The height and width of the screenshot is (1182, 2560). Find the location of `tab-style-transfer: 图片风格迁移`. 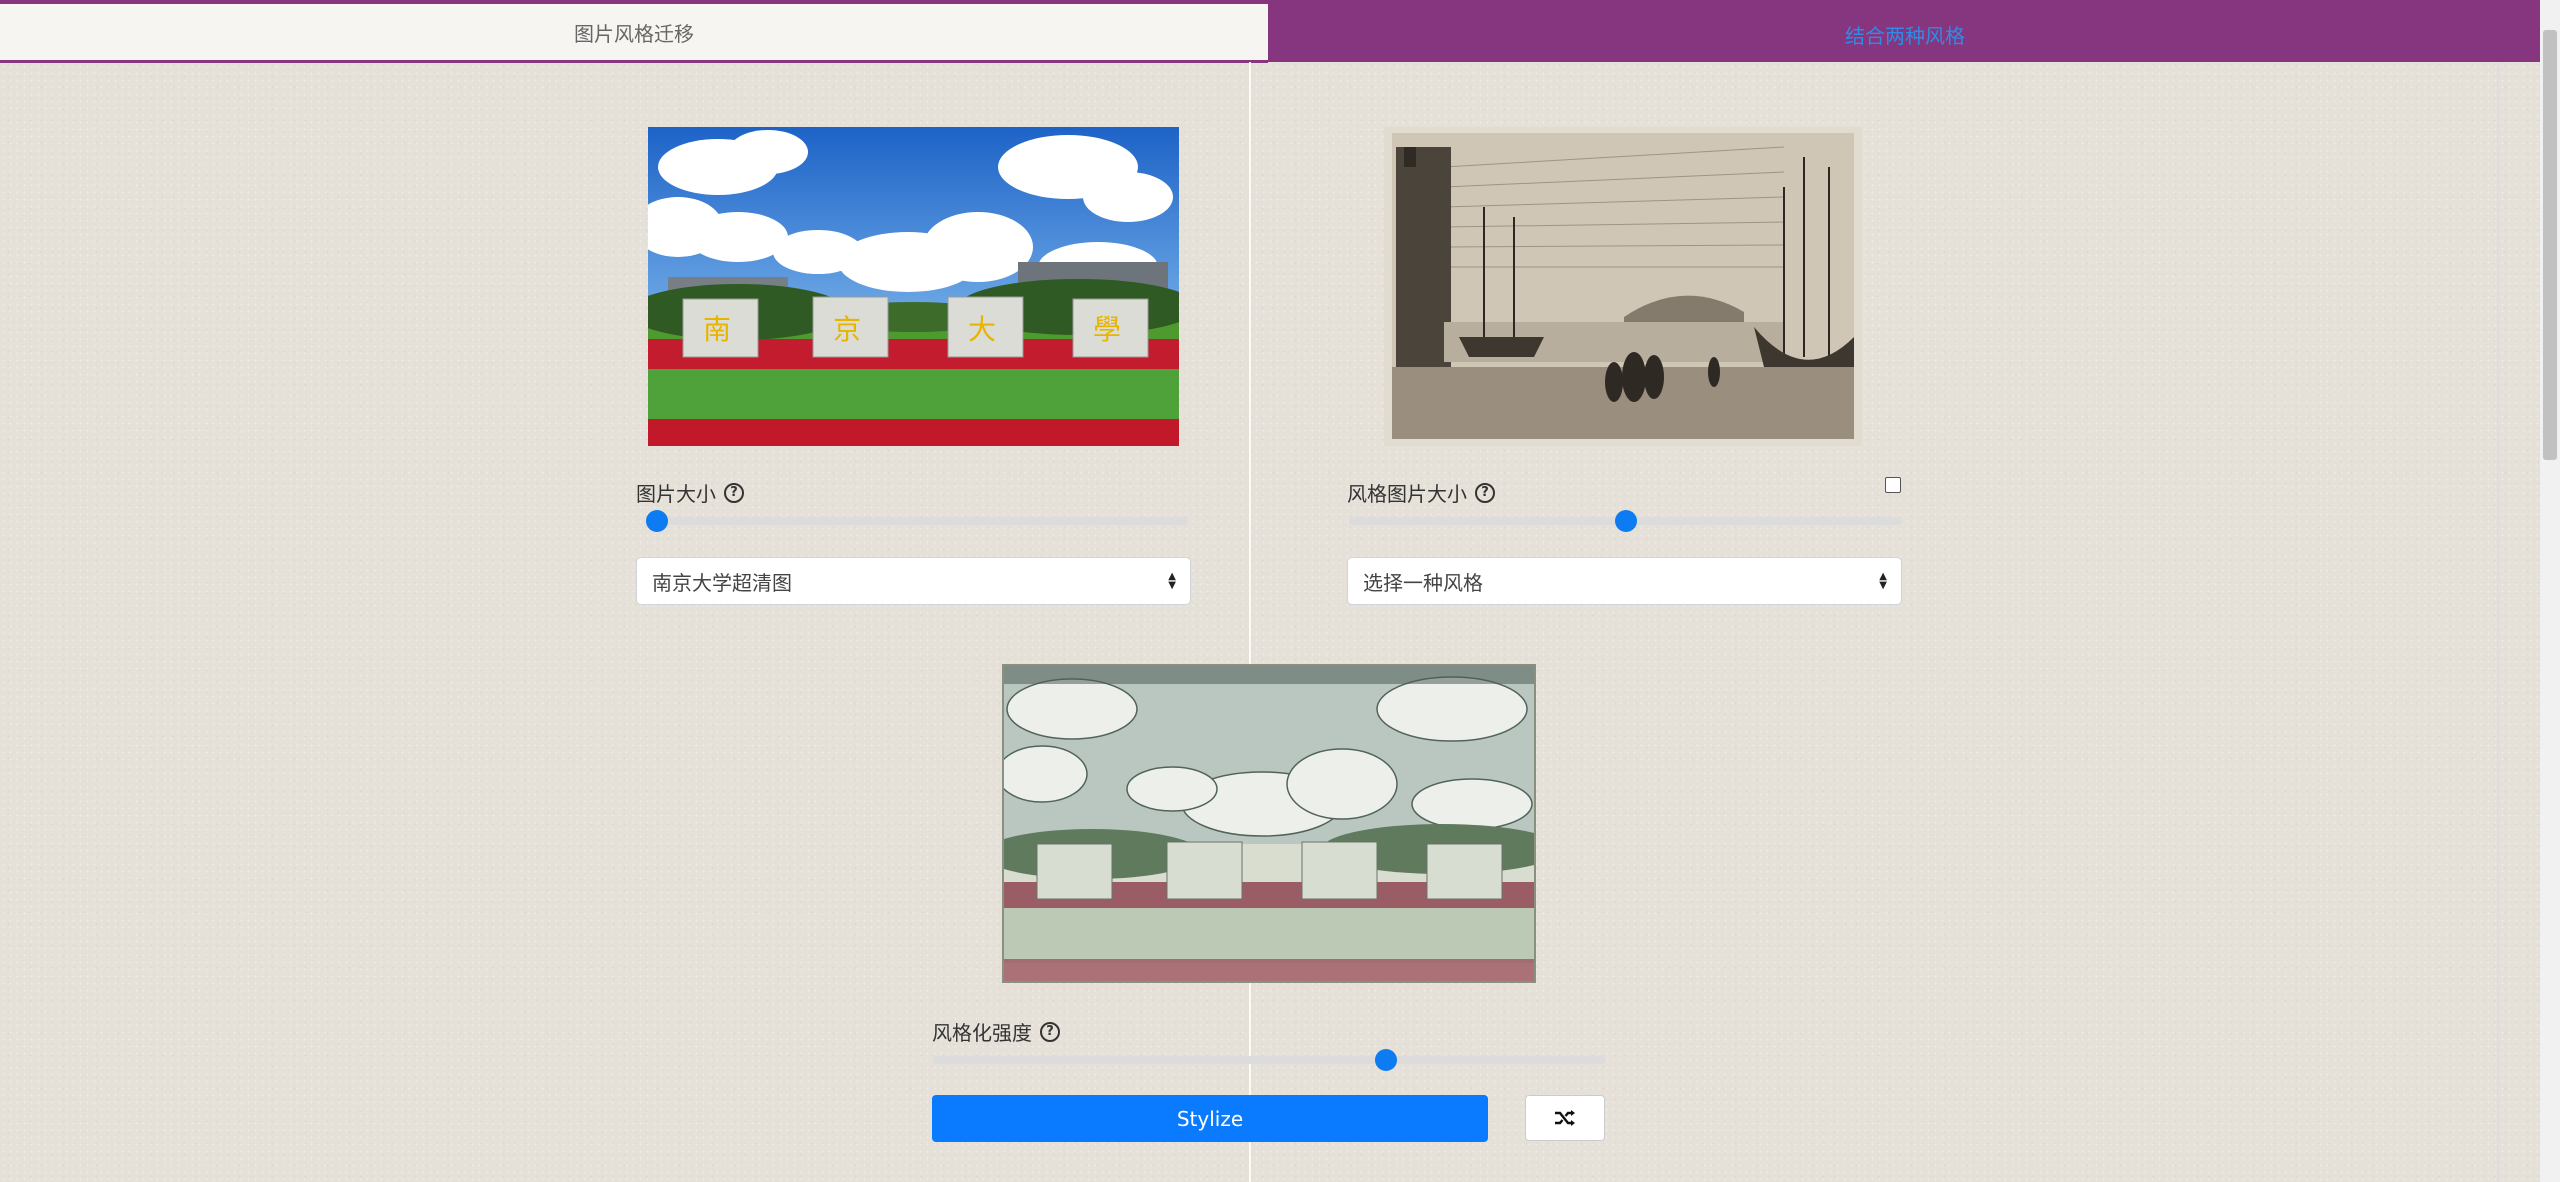

tab-style-transfer: 图片风格迁移 is located at coordinates (634, 33).